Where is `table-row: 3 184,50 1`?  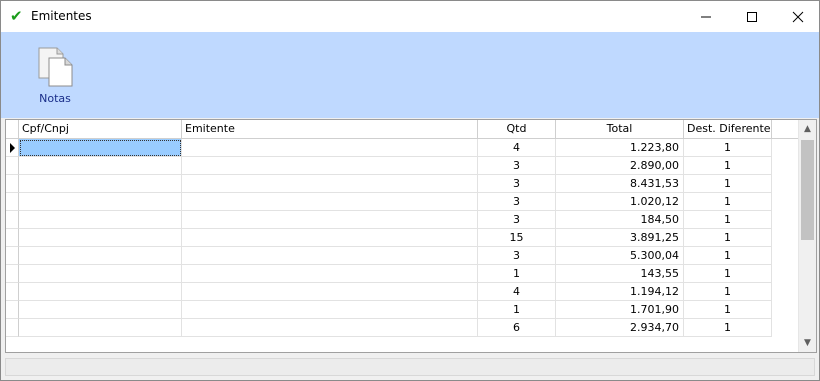
table-row: 3 184,50 1 is located at coordinates (402, 220).